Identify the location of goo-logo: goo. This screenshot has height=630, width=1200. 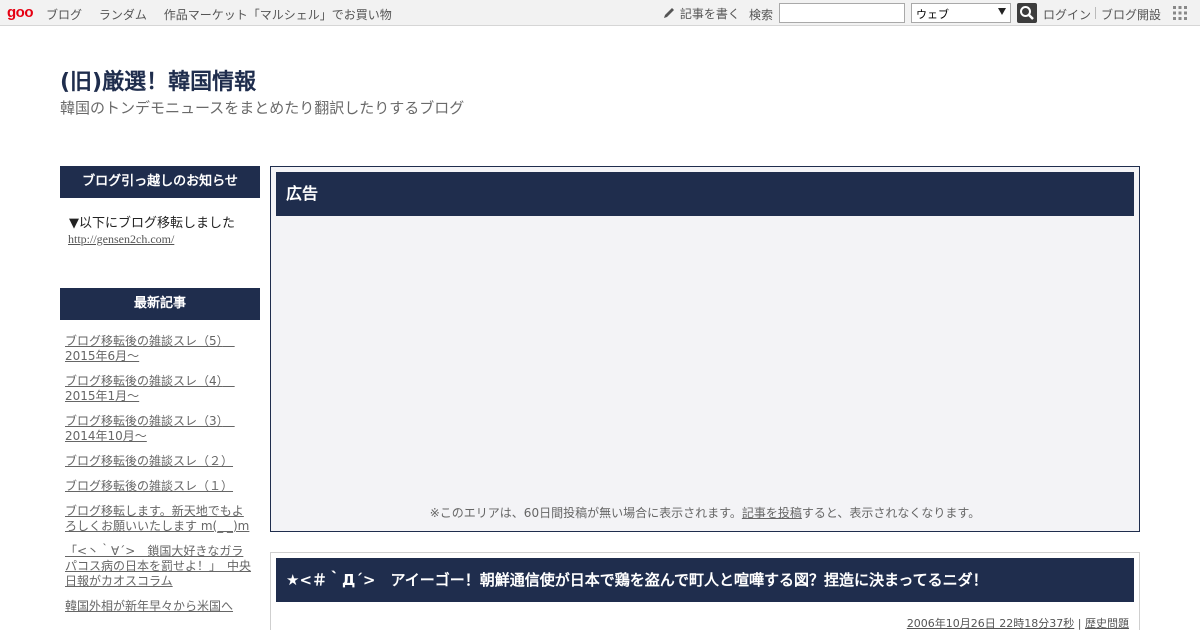
(20, 12).